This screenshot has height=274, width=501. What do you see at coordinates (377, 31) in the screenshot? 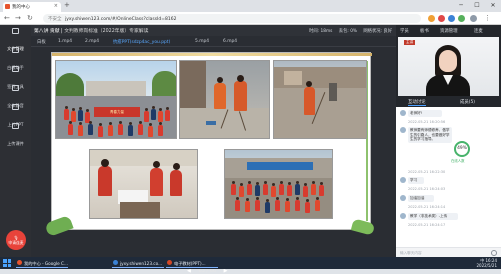
I see `stat-network: 网络状况: 良好` at bounding box center [377, 31].